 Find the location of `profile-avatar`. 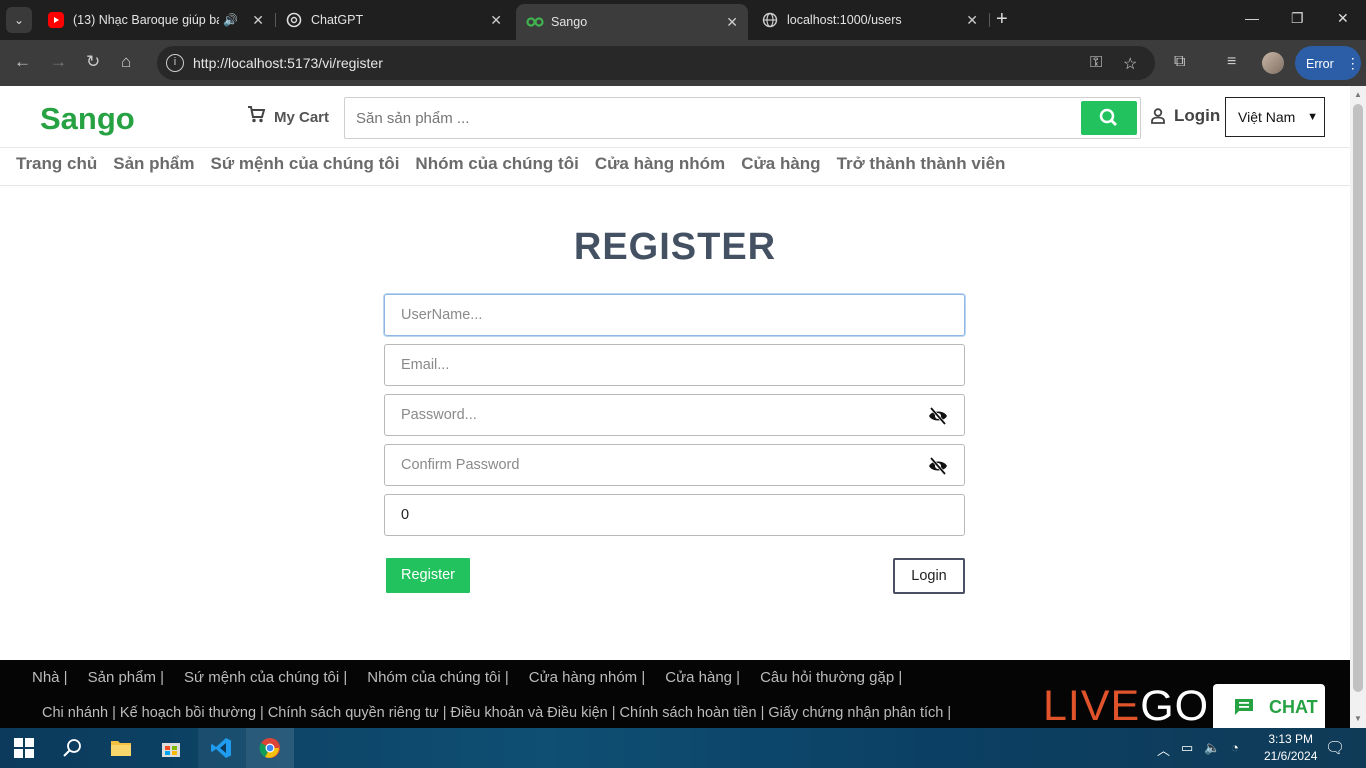

profile-avatar is located at coordinates (1273, 63).